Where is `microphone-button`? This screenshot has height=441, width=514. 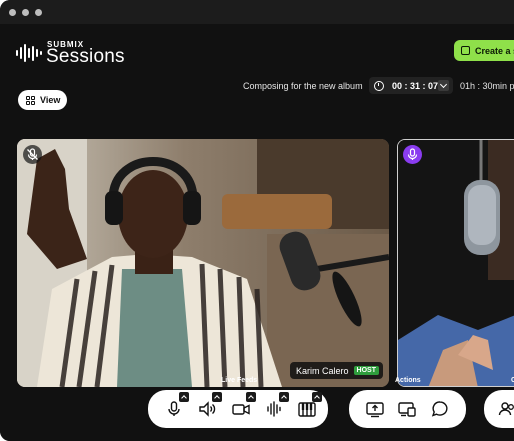
microphone-button is located at coordinates (176, 406).